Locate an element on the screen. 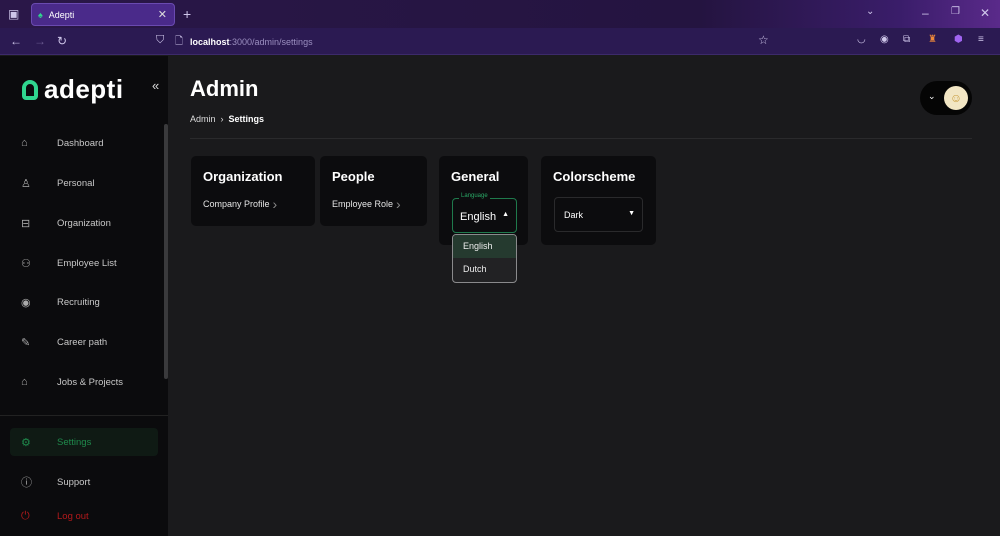 This screenshot has width=1000, height=536. user-menu-button: ⌄ ☺ is located at coordinates (946, 98).